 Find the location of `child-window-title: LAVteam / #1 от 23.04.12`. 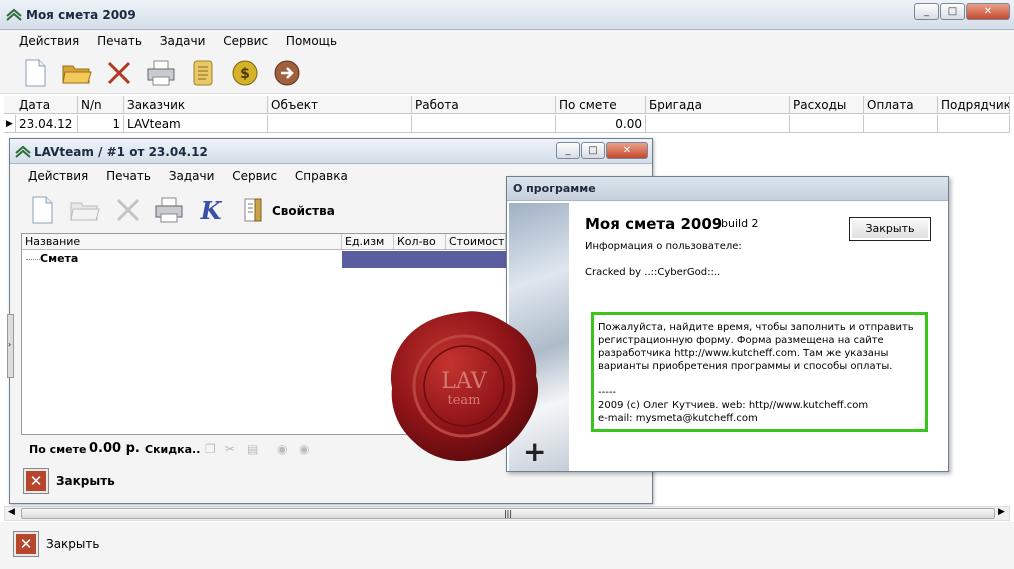

child-window-title: LAVteam / #1 от 23.04.12 is located at coordinates (121, 152).